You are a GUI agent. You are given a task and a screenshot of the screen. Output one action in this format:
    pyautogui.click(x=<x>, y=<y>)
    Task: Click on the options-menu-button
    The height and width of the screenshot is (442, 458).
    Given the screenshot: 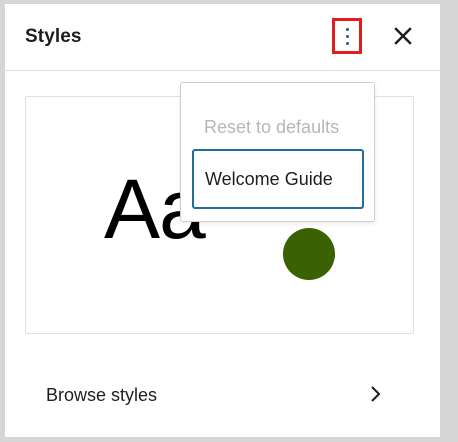 What is the action you would take?
    pyautogui.click(x=347, y=36)
    